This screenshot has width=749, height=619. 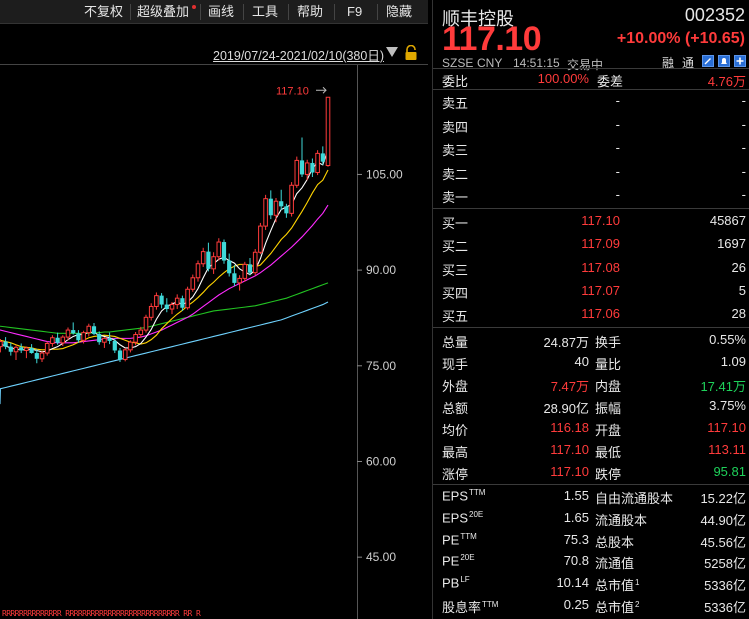 I want to click on fundamental-label-text: 流通股本, so click(x=621, y=520).